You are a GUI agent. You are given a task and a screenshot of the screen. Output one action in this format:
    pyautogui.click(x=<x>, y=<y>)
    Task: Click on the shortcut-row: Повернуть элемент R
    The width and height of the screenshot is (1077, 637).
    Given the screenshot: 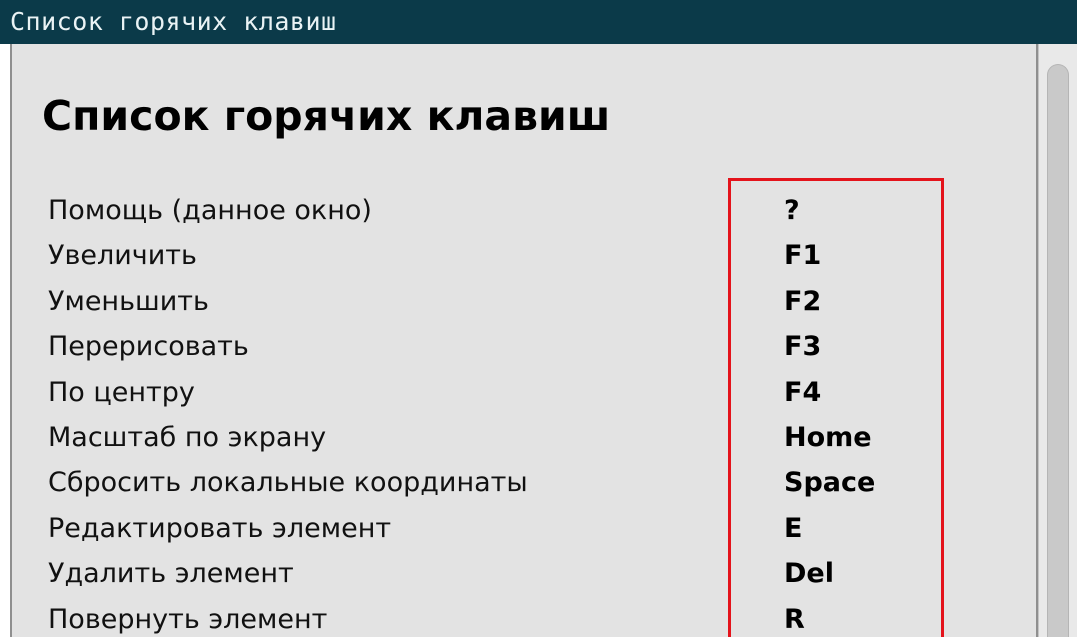 What is the action you would take?
    pyautogui.click(x=498, y=617)
    